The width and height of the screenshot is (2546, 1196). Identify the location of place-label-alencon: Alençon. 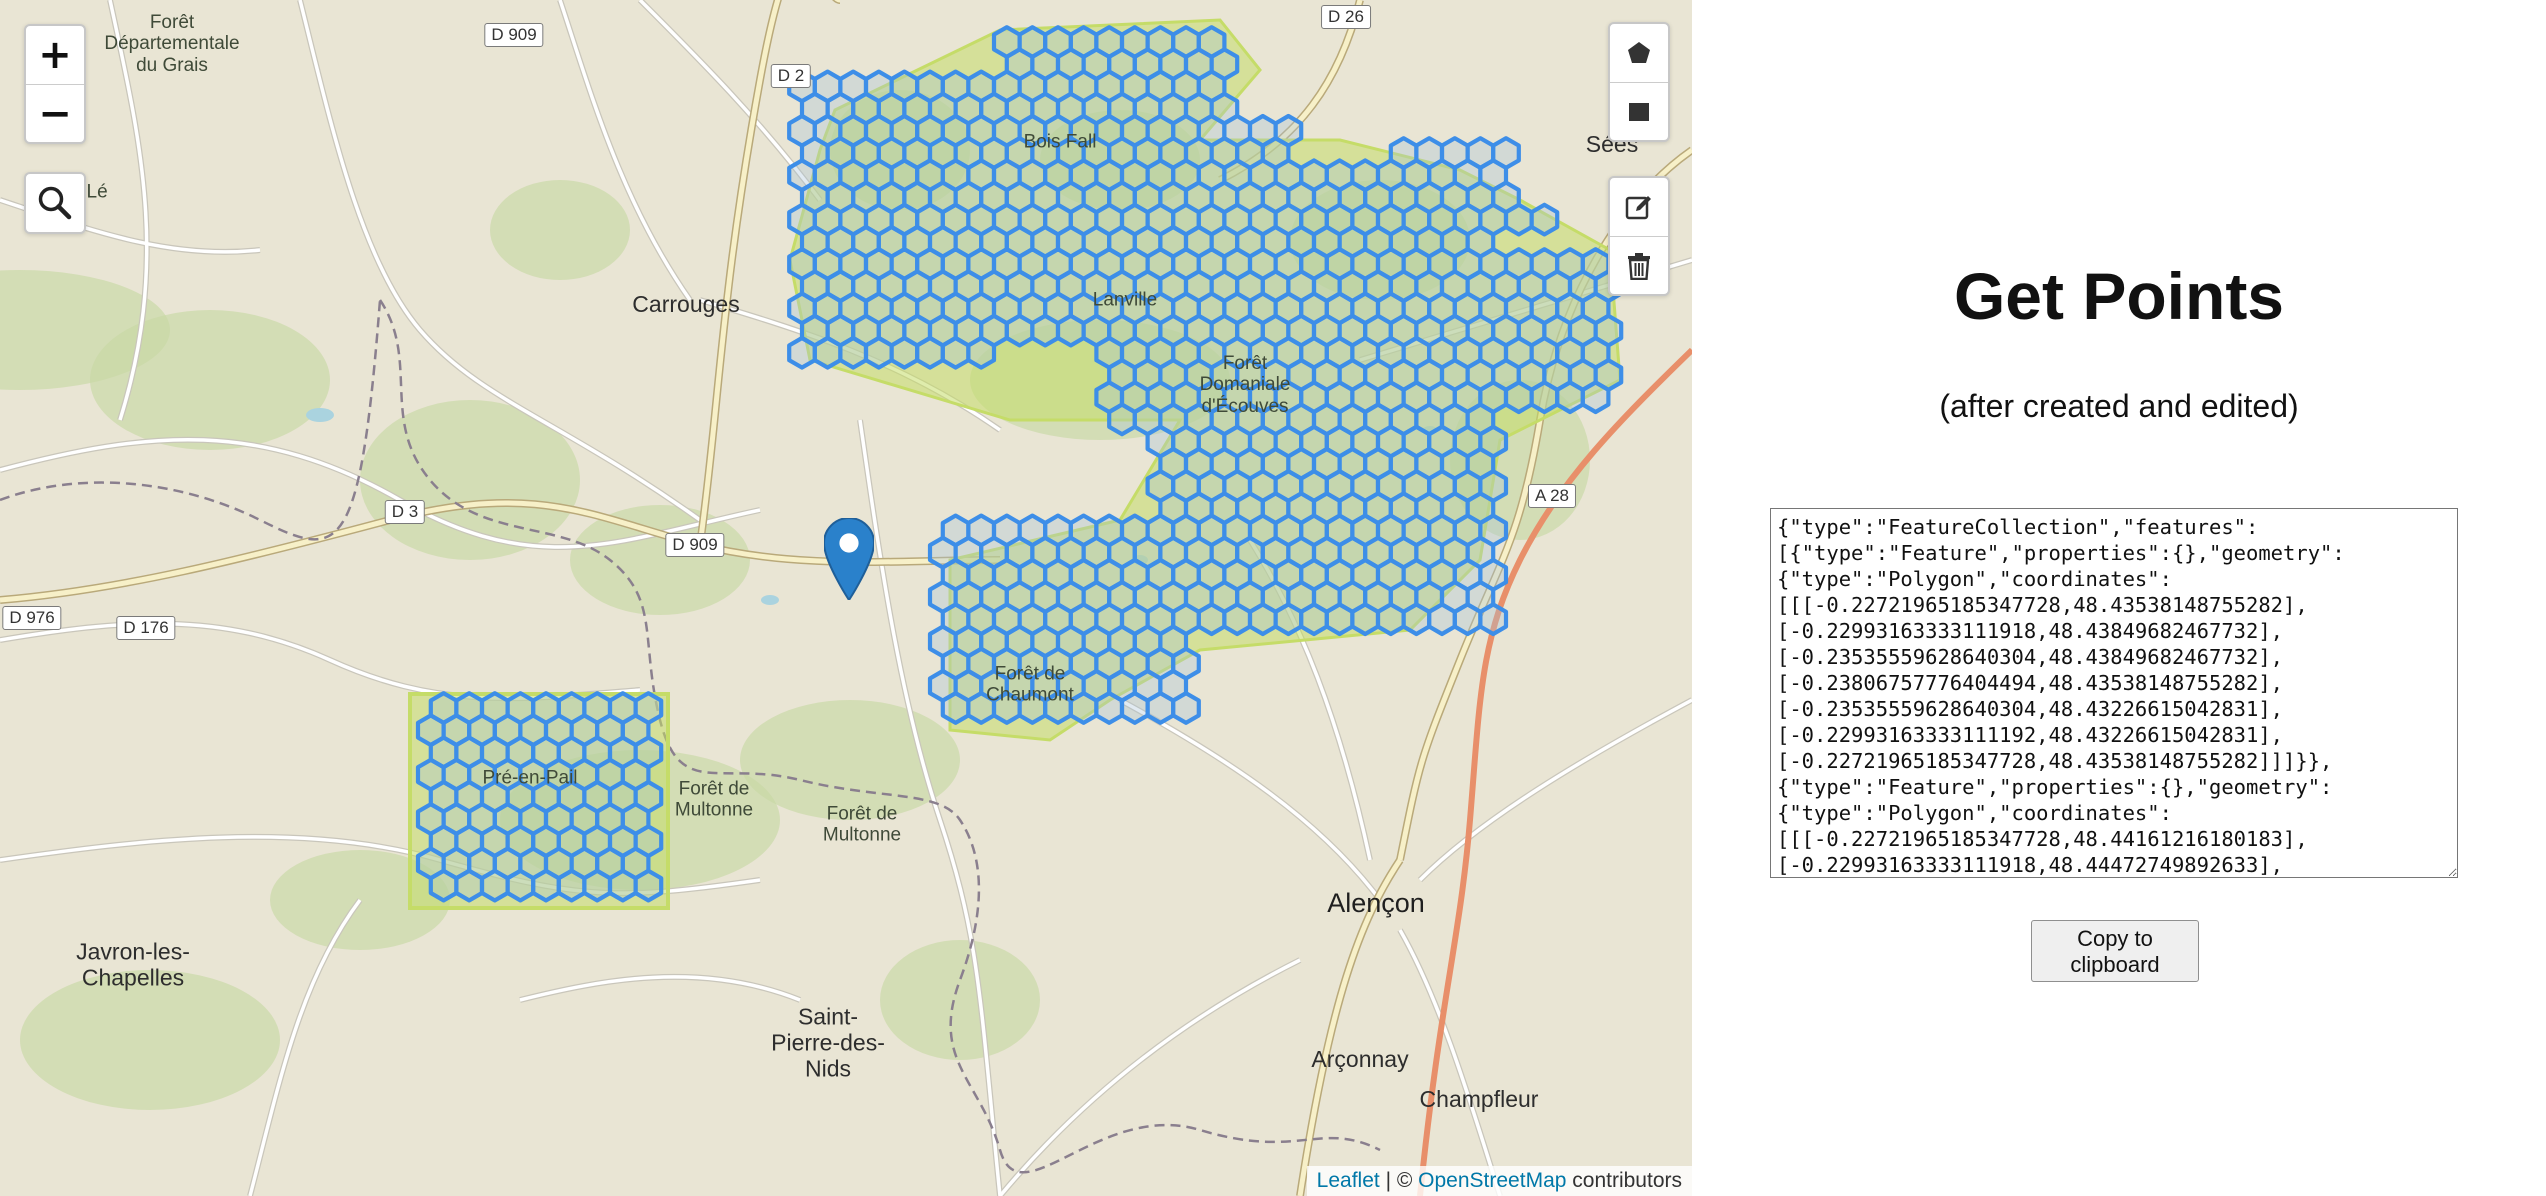
(1376, 902).